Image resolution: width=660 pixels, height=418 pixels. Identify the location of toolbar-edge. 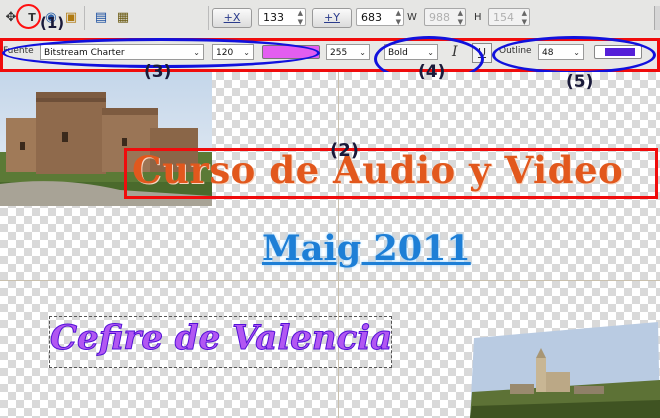
(657, 18).